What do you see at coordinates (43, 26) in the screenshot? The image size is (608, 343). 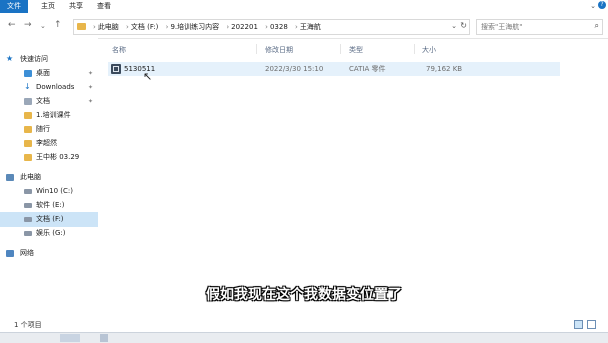 I see `recent-dropdown-icon: ⌄` at bounding box center [43, 26].